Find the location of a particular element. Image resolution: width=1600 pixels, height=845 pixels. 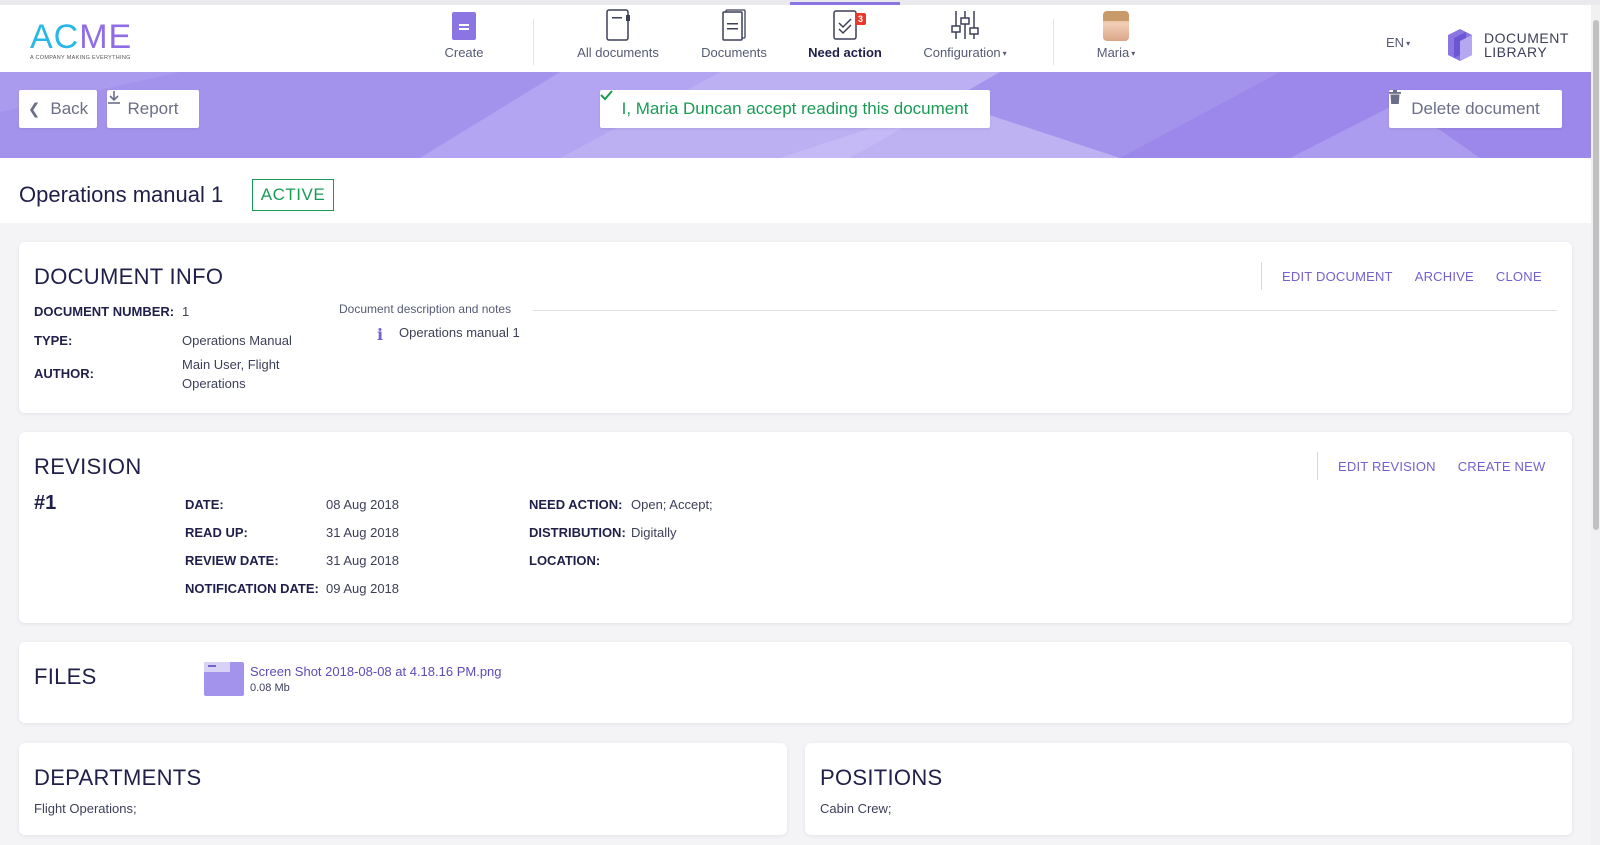

document-title-bar: Operations manual 1 ACTIVE is located at coordinates (795, 190).